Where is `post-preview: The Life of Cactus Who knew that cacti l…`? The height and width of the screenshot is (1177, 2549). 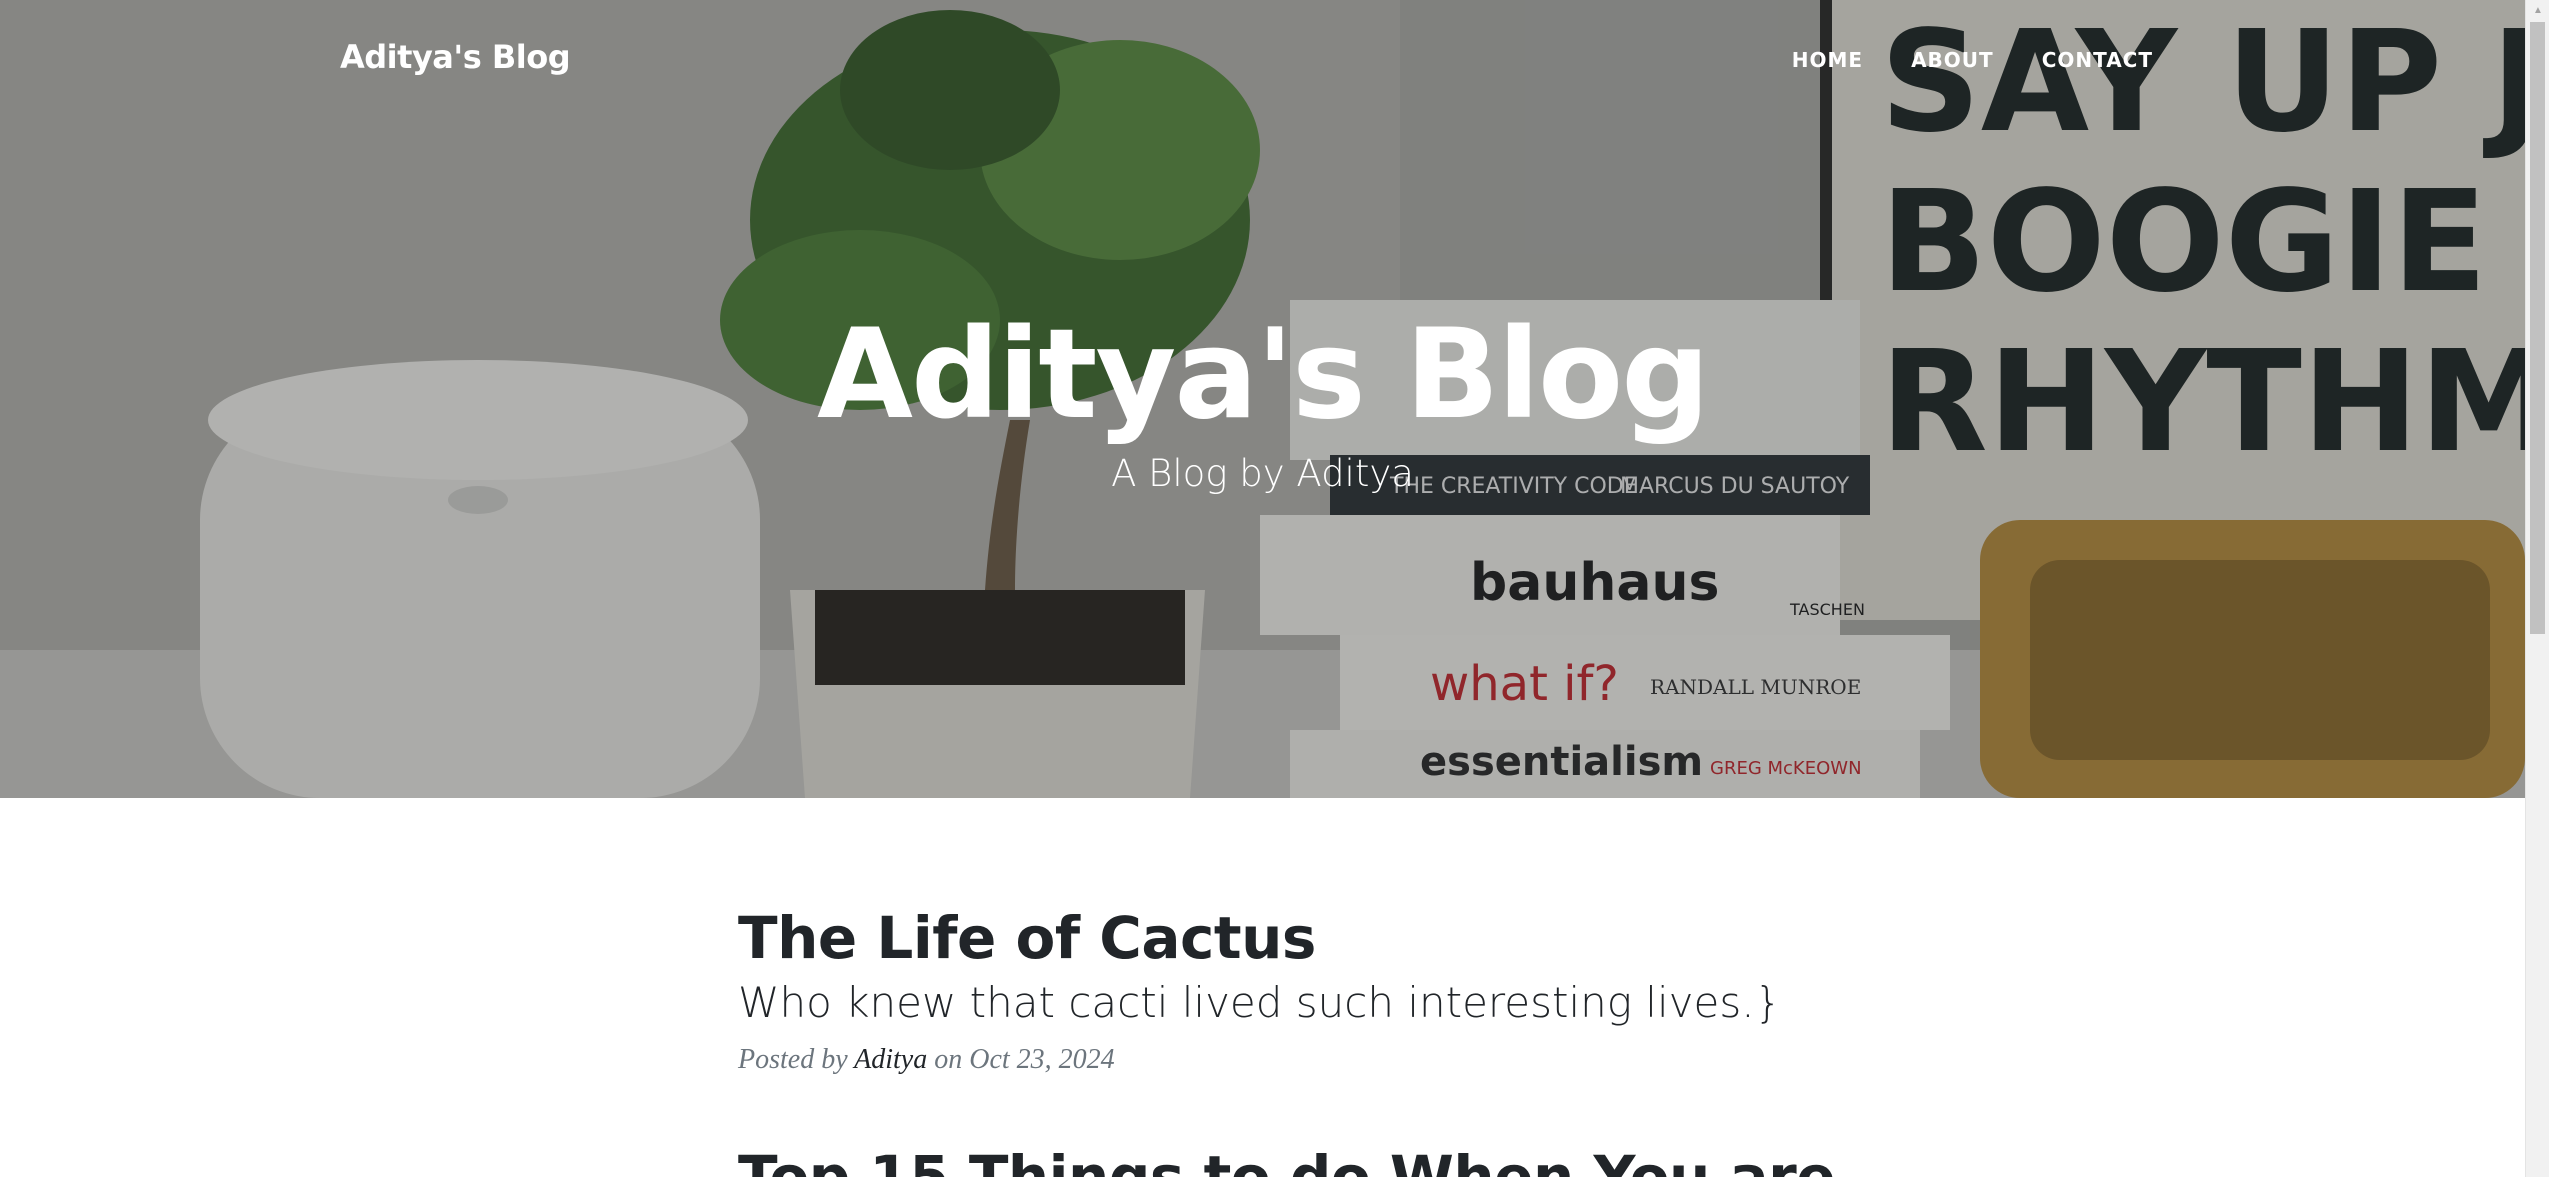 post-preview: The Life of Cactus Who knew that cacti l… is located at coordinates (1263, 990).